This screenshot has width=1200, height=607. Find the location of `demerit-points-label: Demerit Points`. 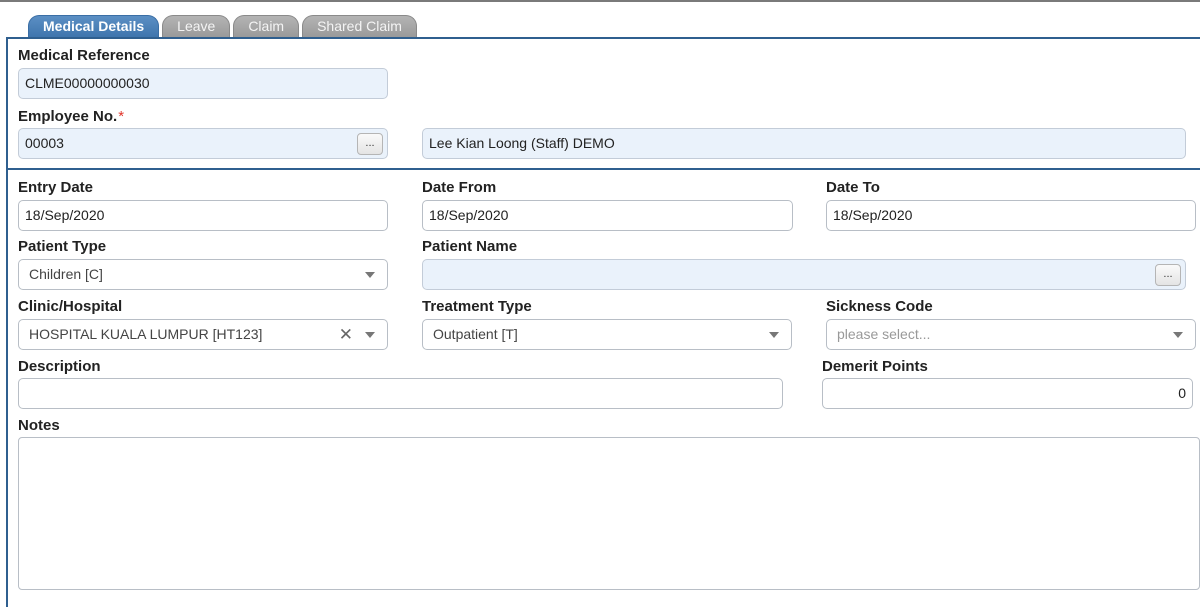

demerit-points-label: Demerit Points is located at coordinates (875, 366).